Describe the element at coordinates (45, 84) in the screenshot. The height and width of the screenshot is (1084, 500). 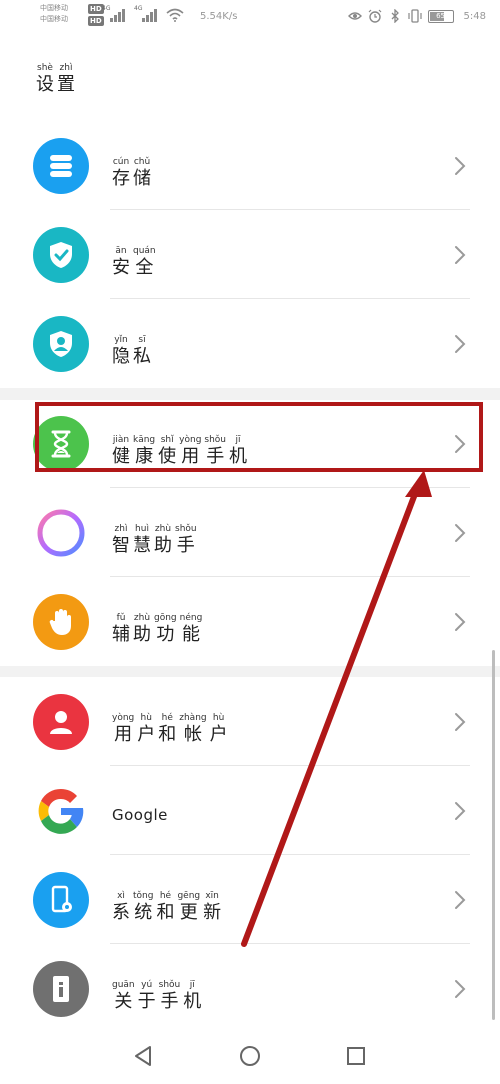
I see `hanzi: 设` at that location.